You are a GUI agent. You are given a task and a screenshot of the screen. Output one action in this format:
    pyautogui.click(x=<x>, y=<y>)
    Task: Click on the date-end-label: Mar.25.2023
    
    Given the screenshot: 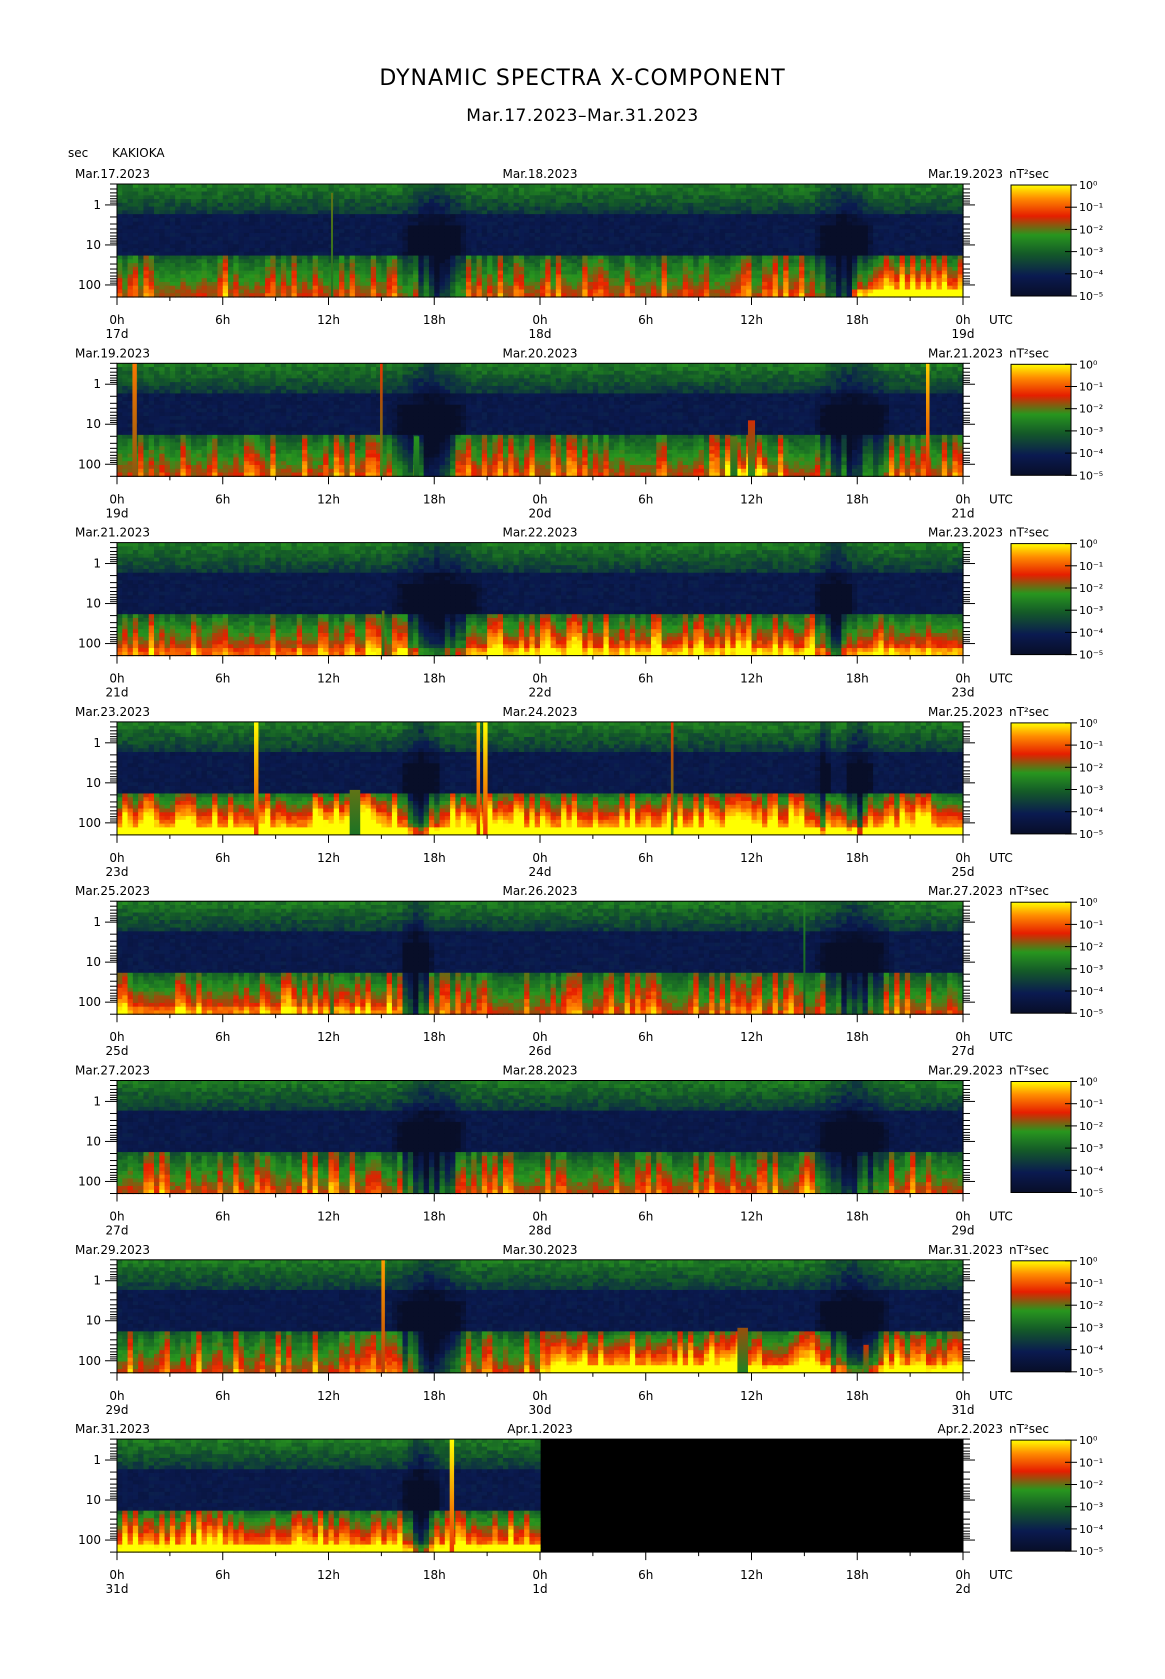 What is the action you would take?
    pyautogui.click(x=965, y=712)
    